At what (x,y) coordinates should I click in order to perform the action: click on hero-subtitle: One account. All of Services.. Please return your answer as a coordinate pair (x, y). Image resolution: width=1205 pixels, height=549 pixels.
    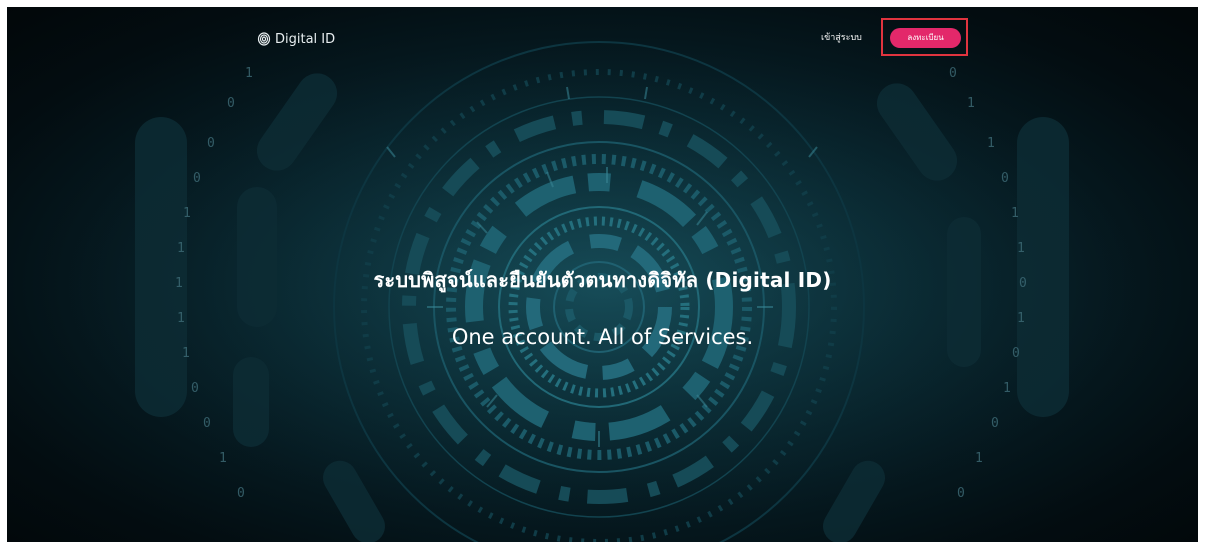
    Looking at the image, I should click on (602, 337).